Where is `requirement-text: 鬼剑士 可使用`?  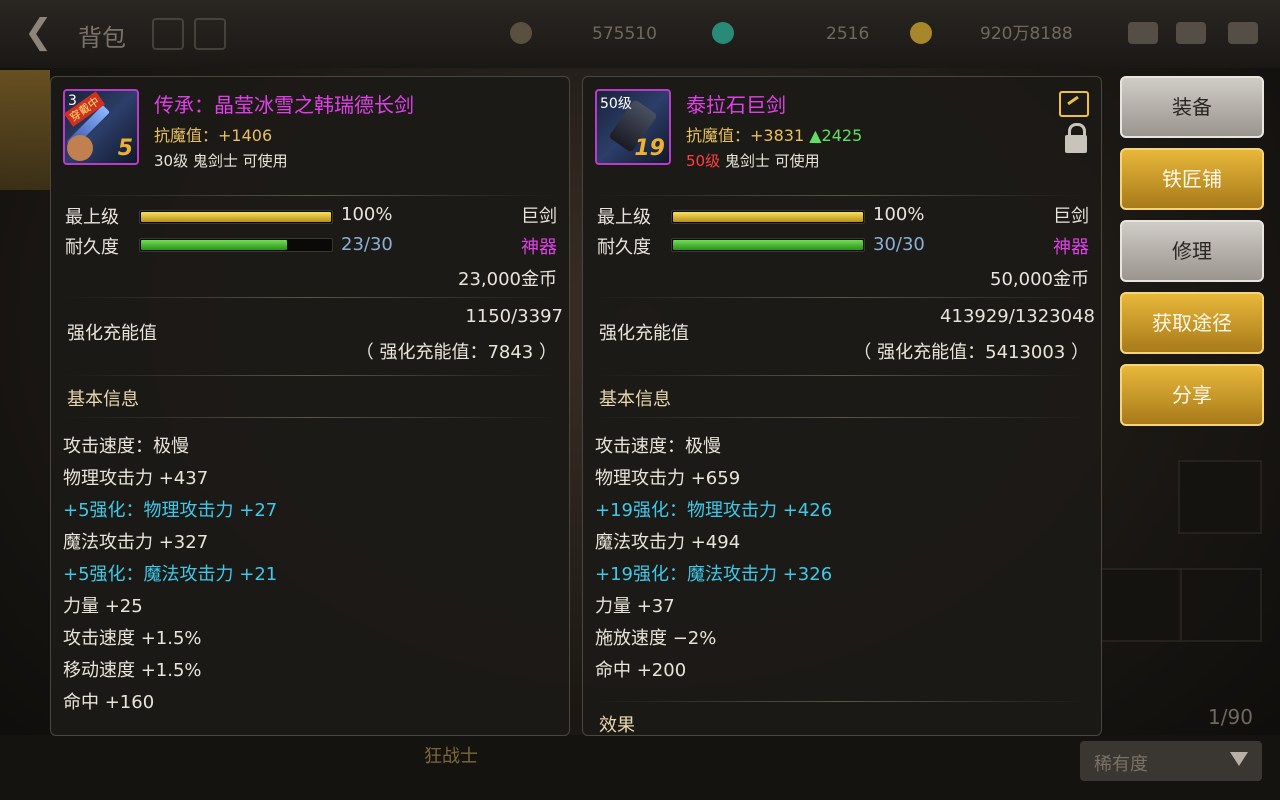
requirement-text: 鬼剑士 可使用 is located at coordinates (770, 161).